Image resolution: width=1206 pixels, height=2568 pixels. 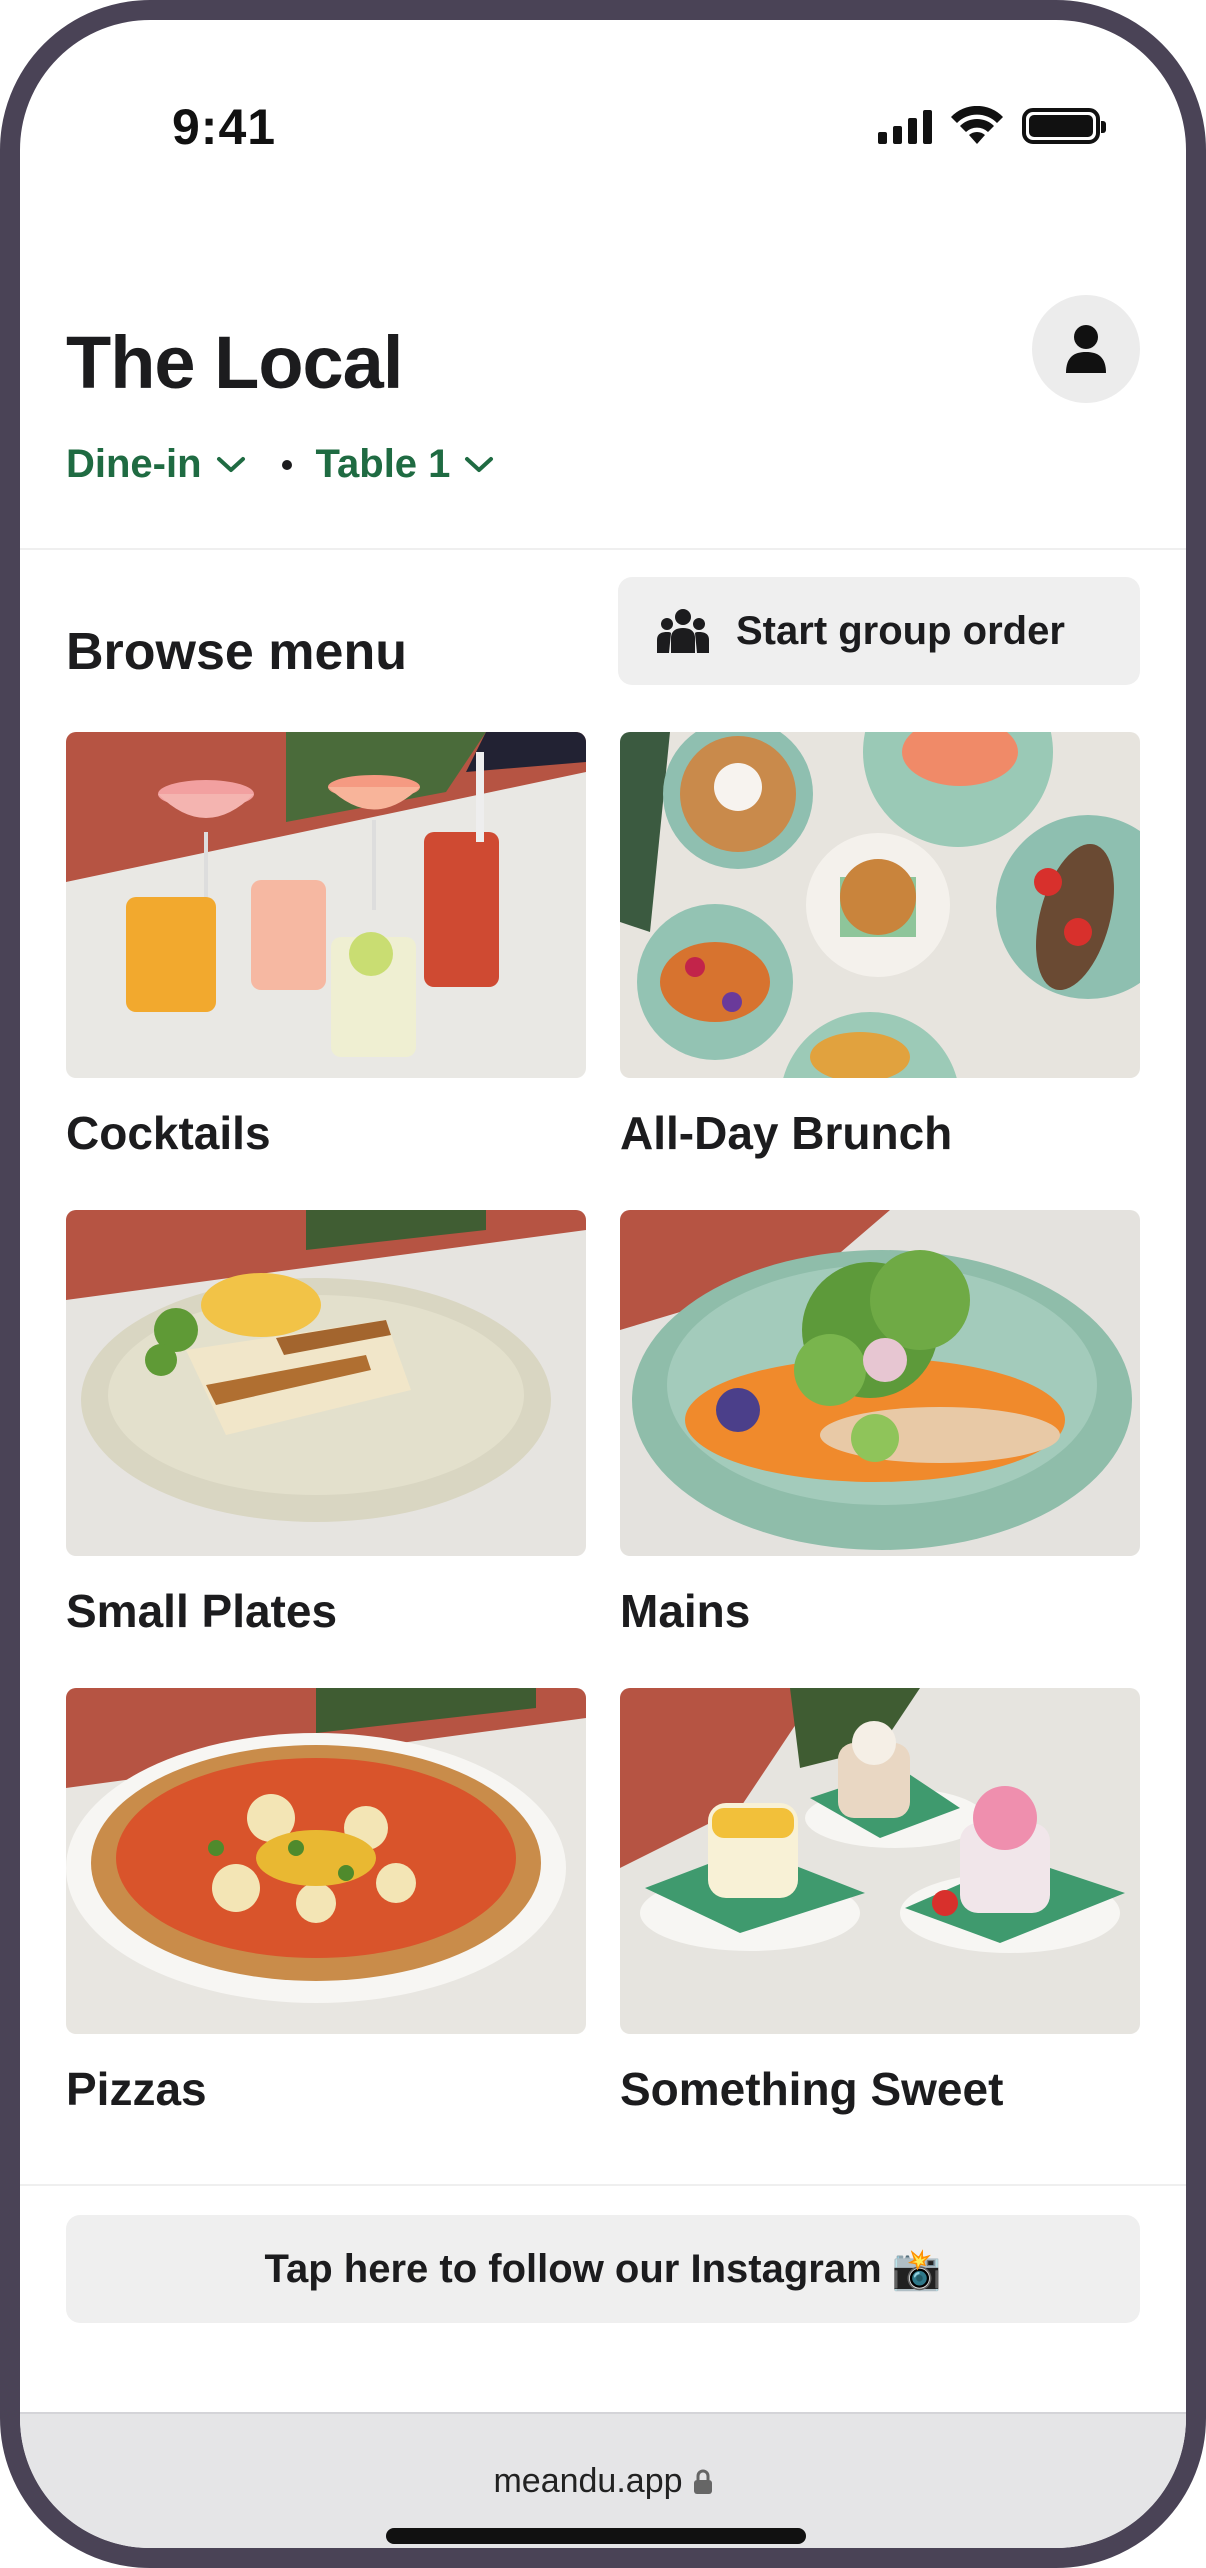 What do you see at coordinates (136, 2089) in the screenshot?
I see `category-label: Pizzas` at bounding box center [136, 2089].